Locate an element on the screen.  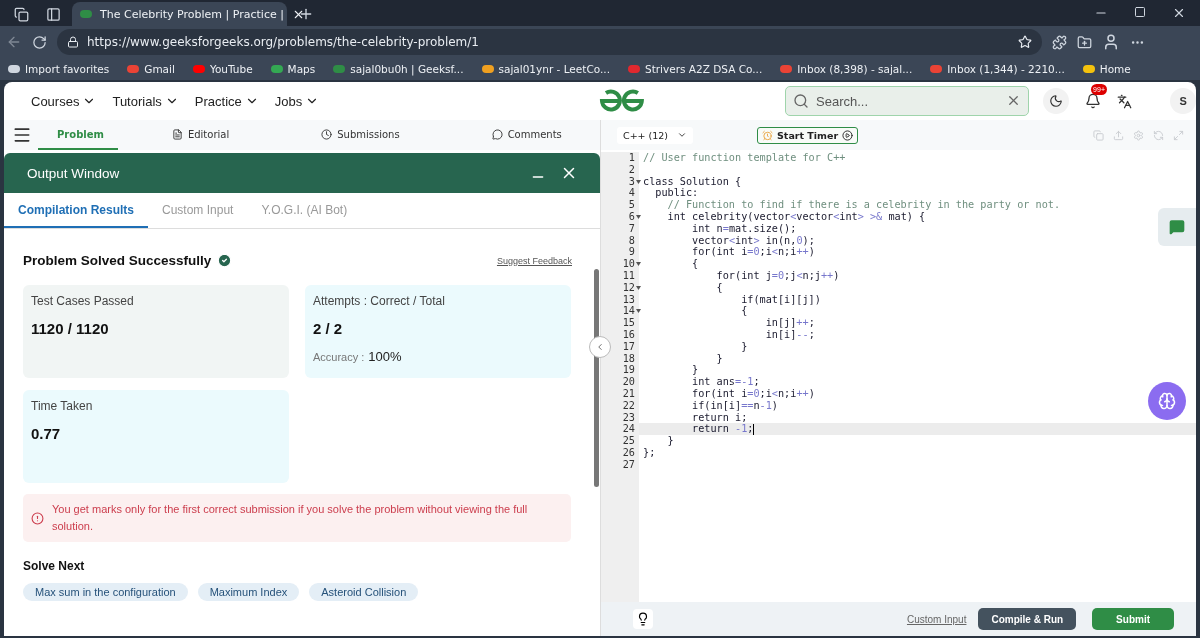
back-icon is located at coordinates (14, 42).